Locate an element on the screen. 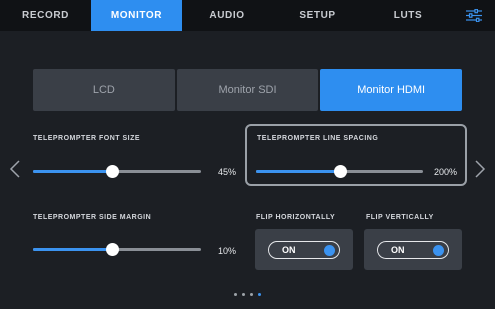 The image size is (495, 309). font-size-slider is located at coordinates (117, 171).